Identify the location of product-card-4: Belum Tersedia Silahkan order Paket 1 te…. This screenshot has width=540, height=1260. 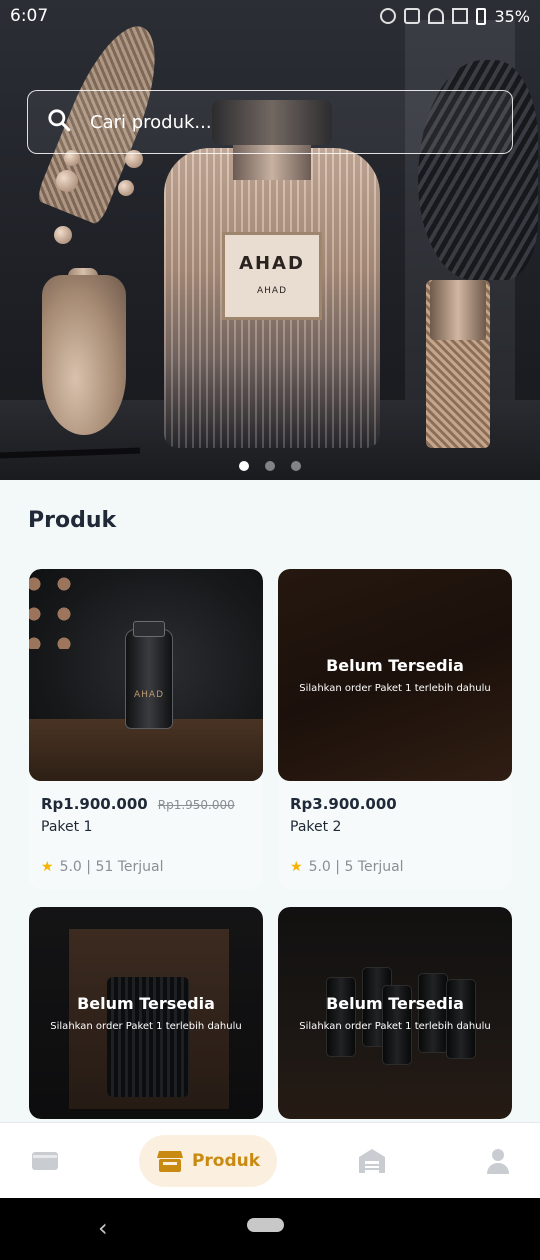
(395, 1013).